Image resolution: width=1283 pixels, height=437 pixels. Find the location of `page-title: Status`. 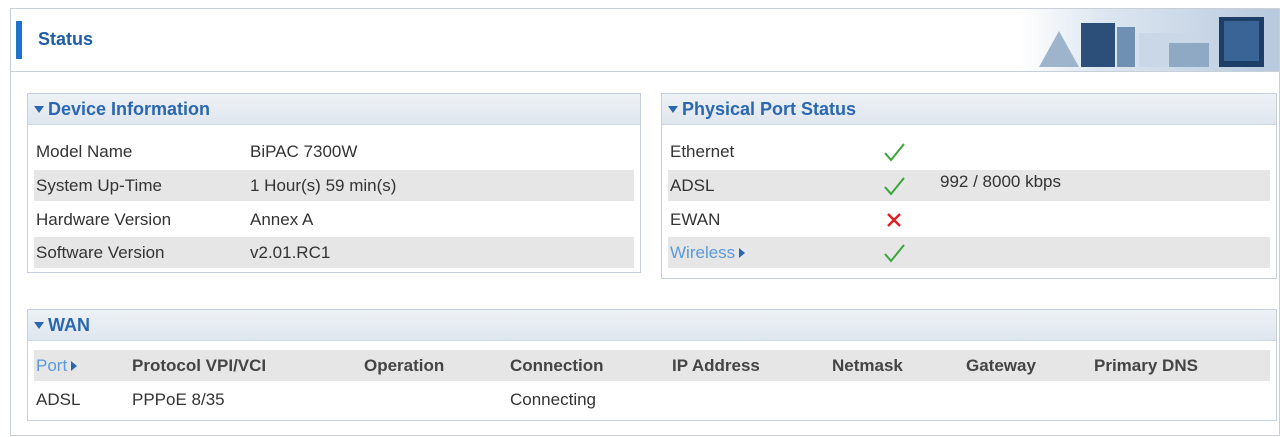

page-title: Status is located at coordinates (66, 39).